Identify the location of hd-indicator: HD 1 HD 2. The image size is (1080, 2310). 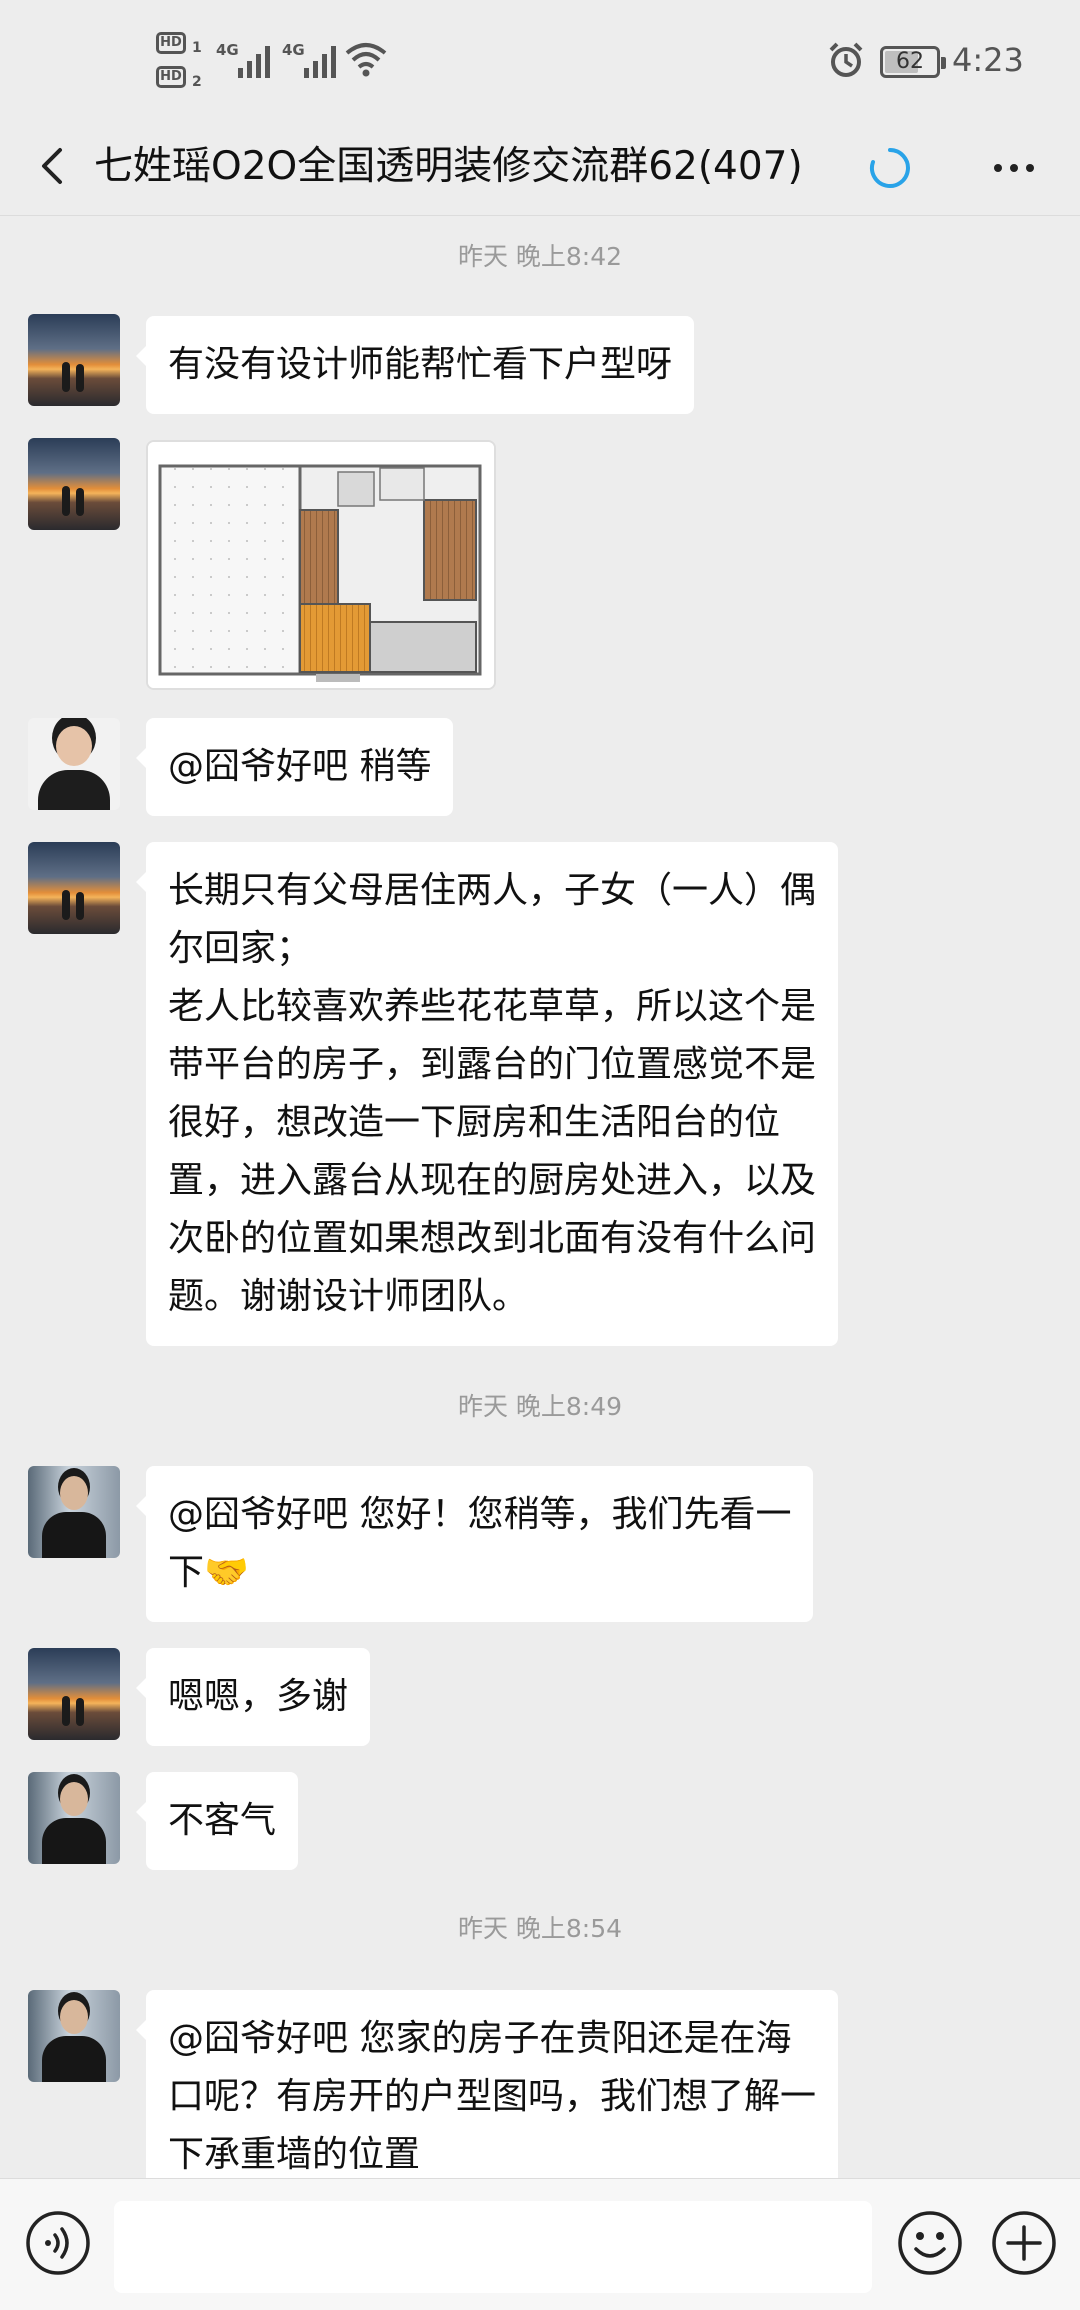
(183, 62).